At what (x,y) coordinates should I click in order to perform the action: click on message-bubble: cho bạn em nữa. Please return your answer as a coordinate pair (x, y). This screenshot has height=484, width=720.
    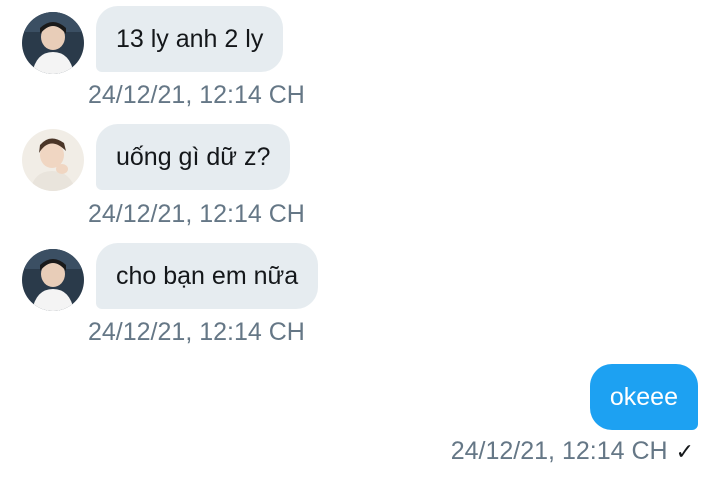
    Looking at the image, I should click on (207, 276).